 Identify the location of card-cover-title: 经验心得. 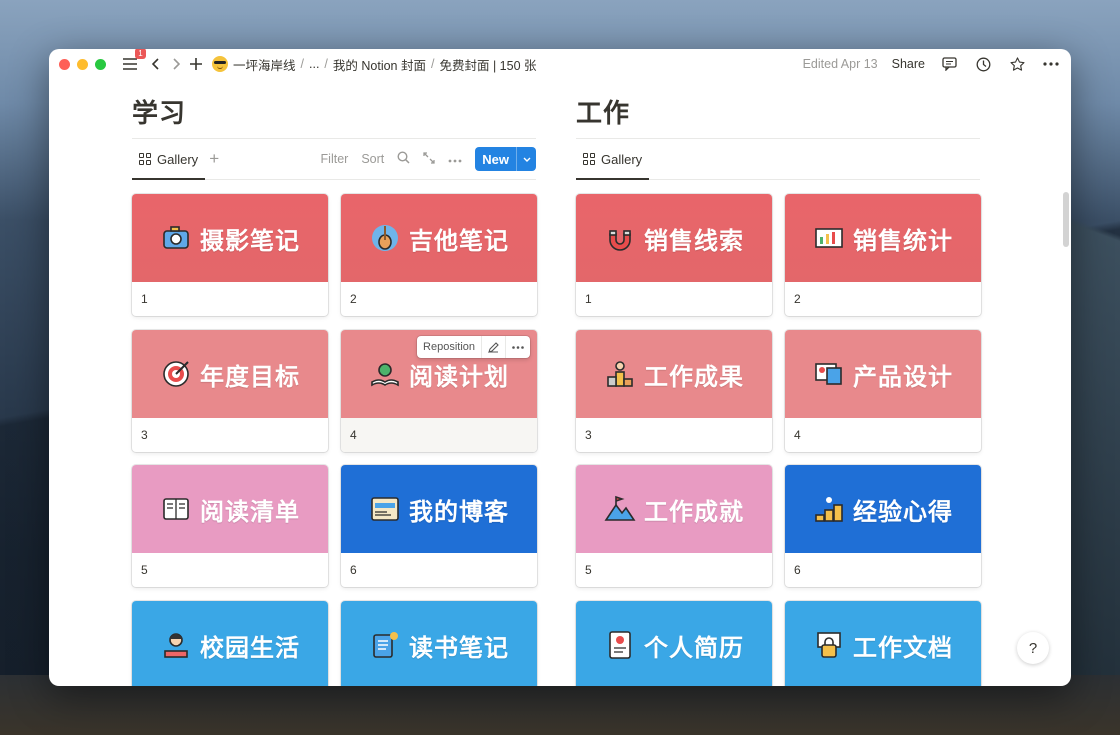
(903, 512).